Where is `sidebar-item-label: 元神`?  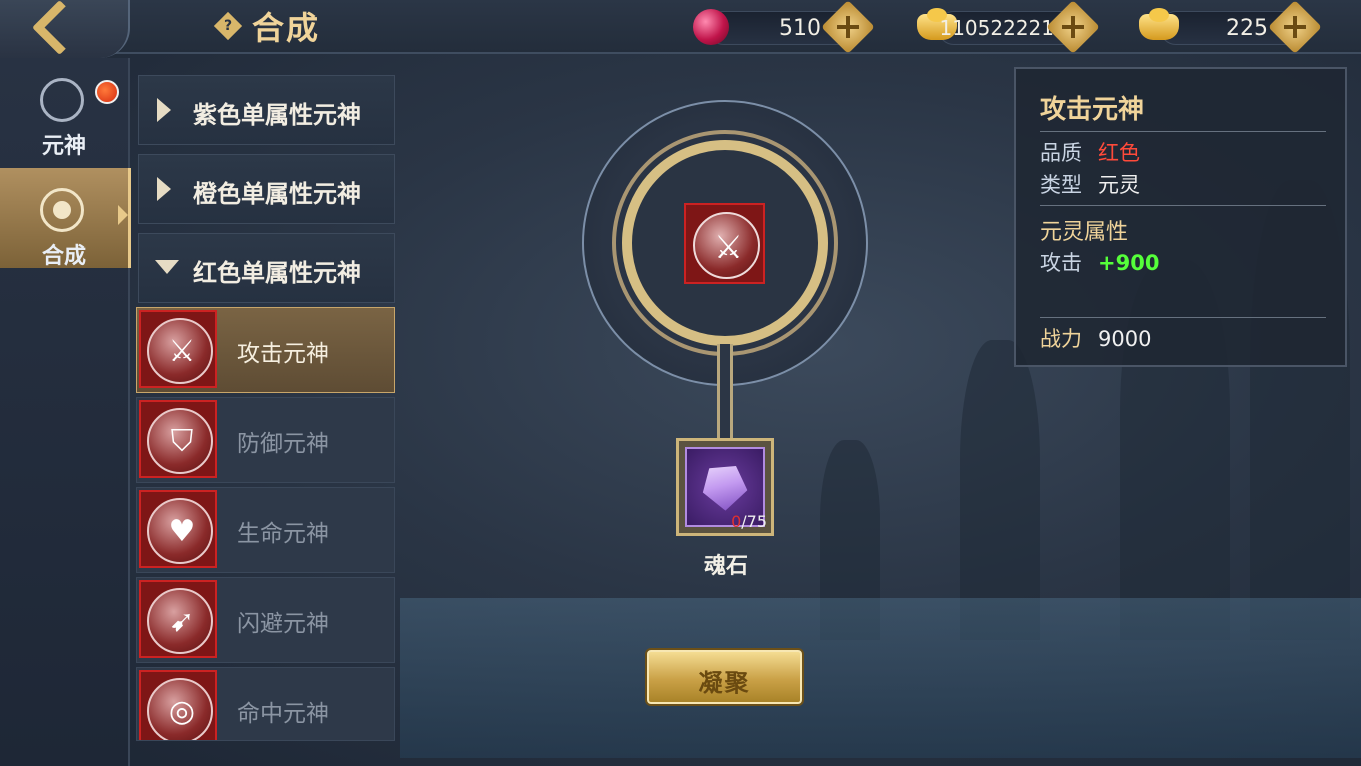
sidebar-item-label: 元神 is located at coordinates (63, 146).